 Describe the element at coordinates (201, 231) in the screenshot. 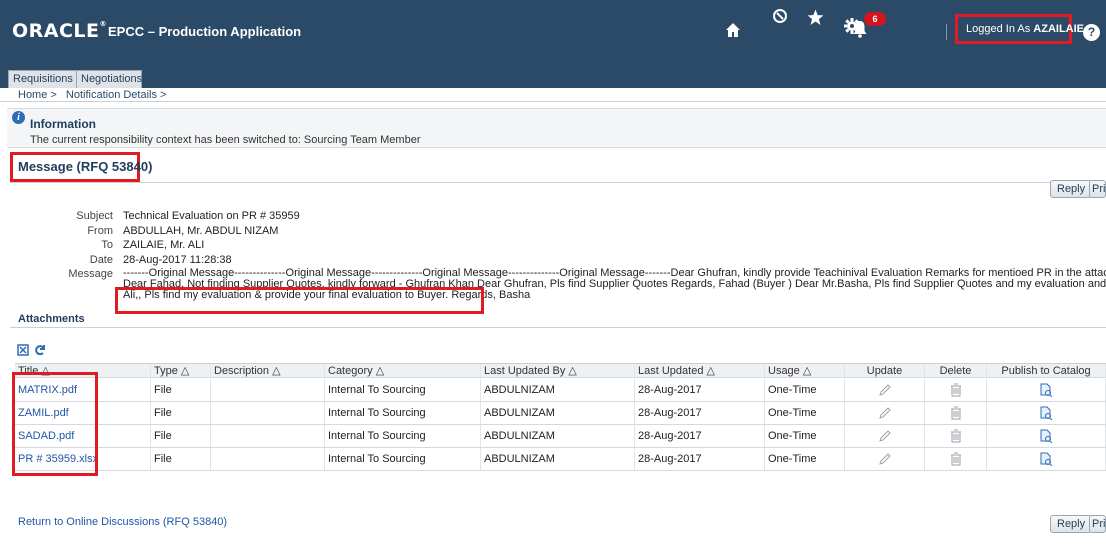

I see `from-value: ABDULLAH, Mr. ABDUL NIZAM` at that location.